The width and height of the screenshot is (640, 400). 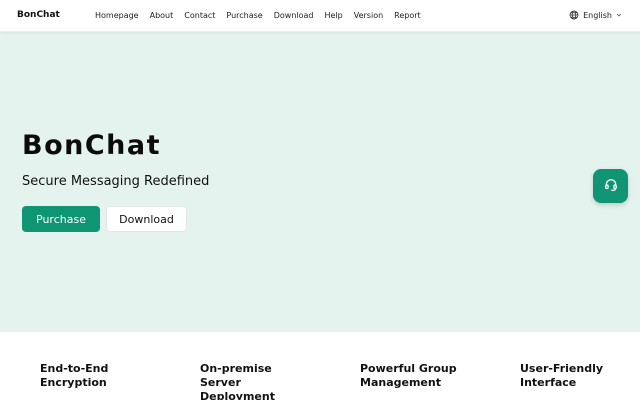 I want to click on nav-link-help: Help, so click(x=333, y=15).